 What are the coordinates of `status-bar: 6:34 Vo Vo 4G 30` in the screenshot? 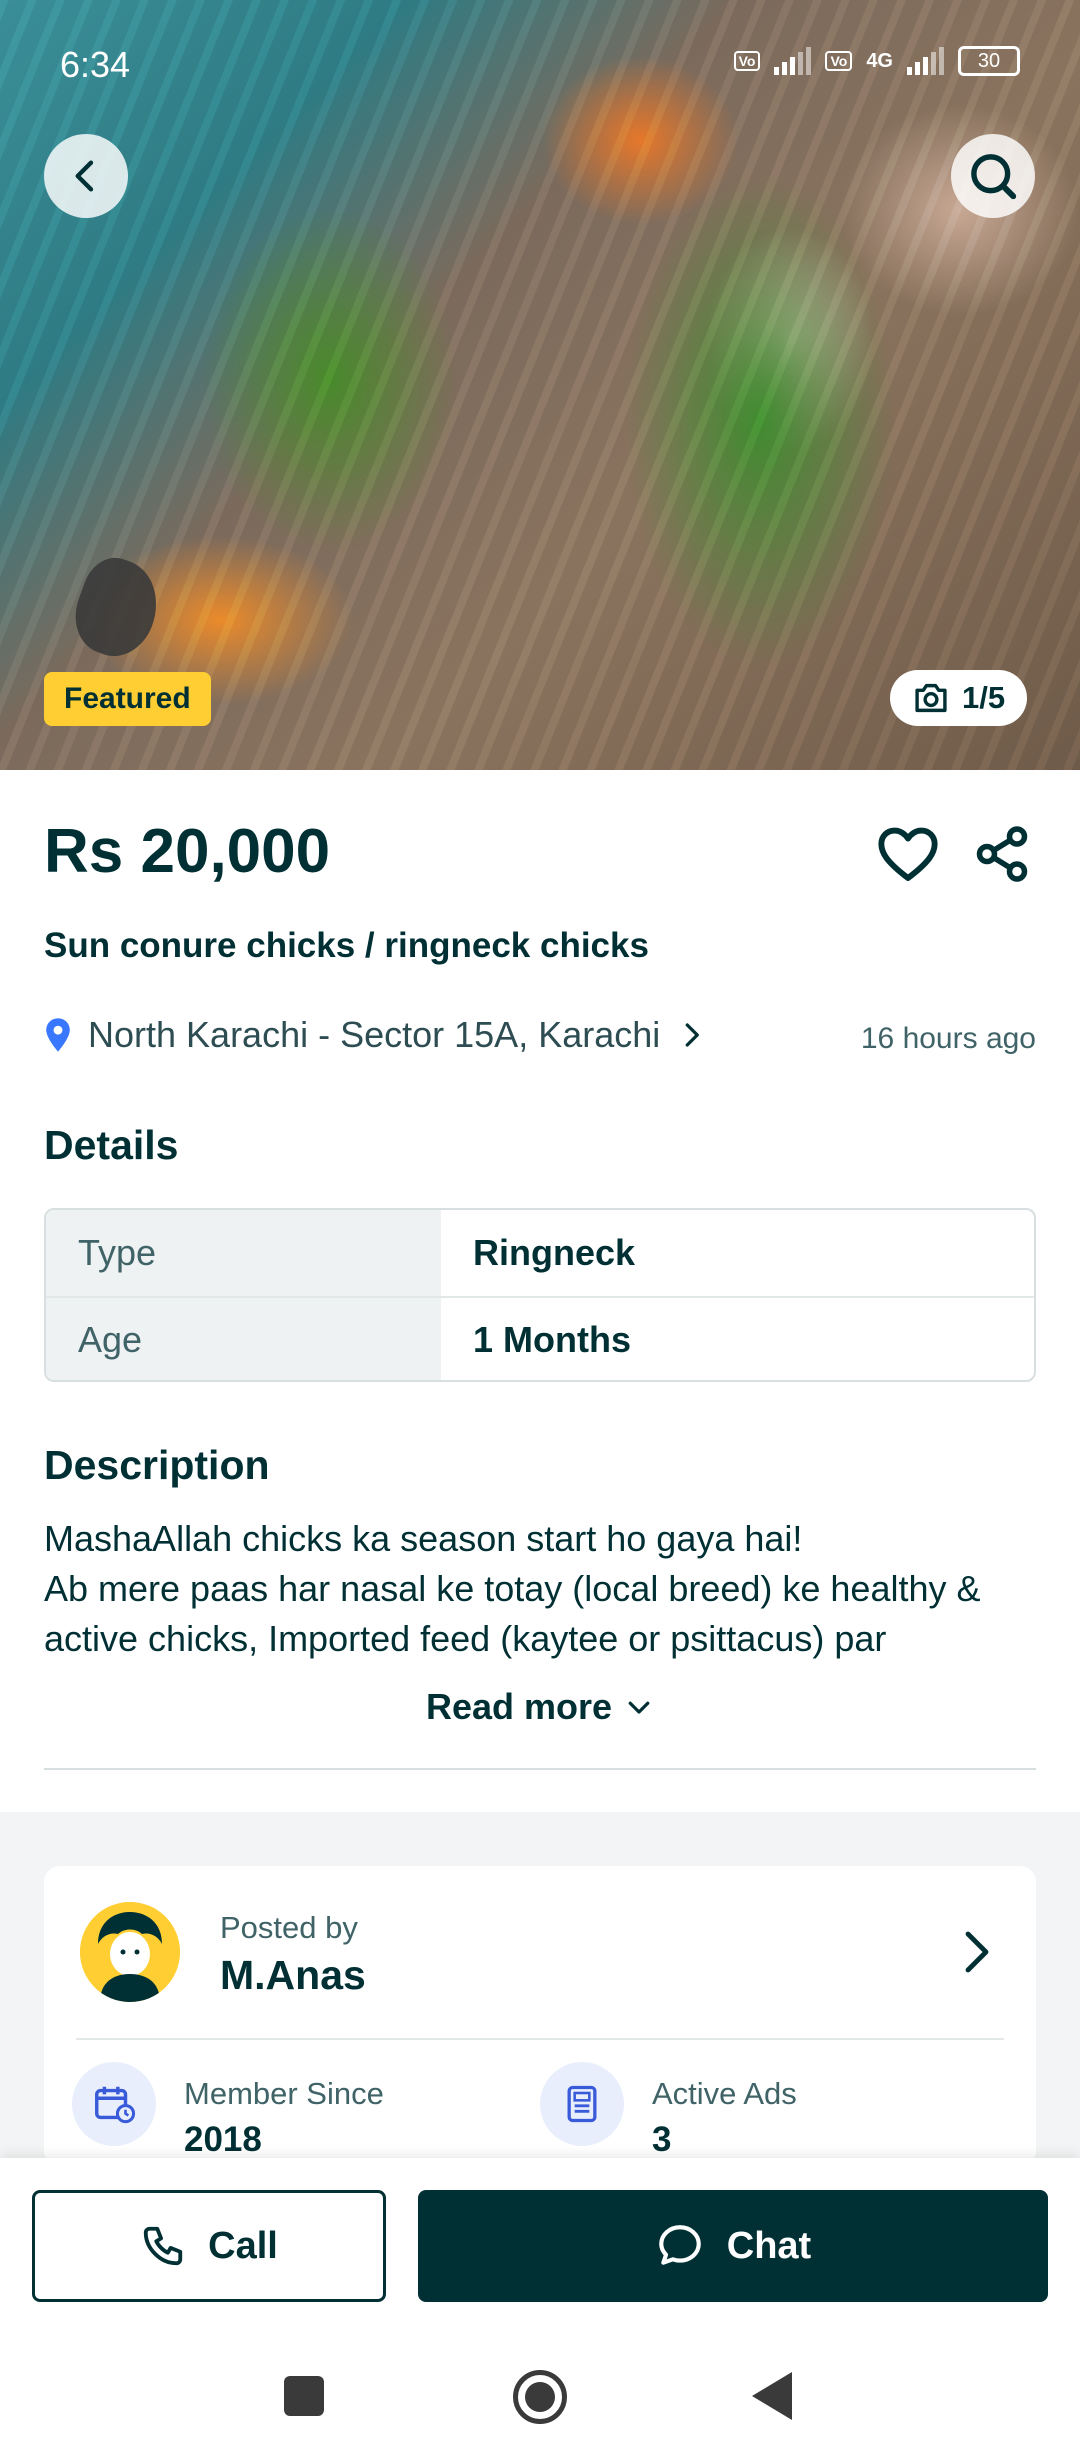 It's located at (540, 65).